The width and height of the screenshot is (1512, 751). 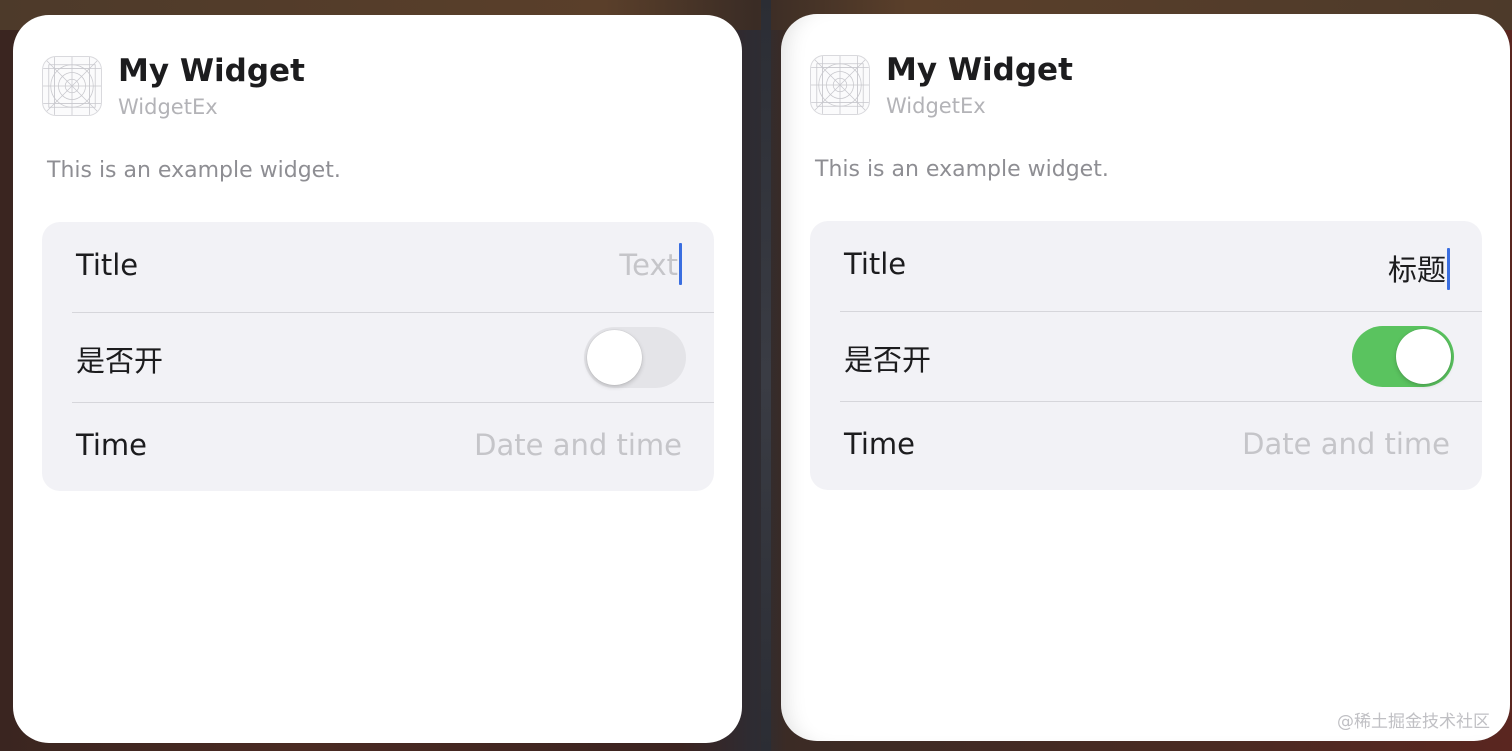 I want to click on toggle-switch-on, so click(x=1403, y=356).